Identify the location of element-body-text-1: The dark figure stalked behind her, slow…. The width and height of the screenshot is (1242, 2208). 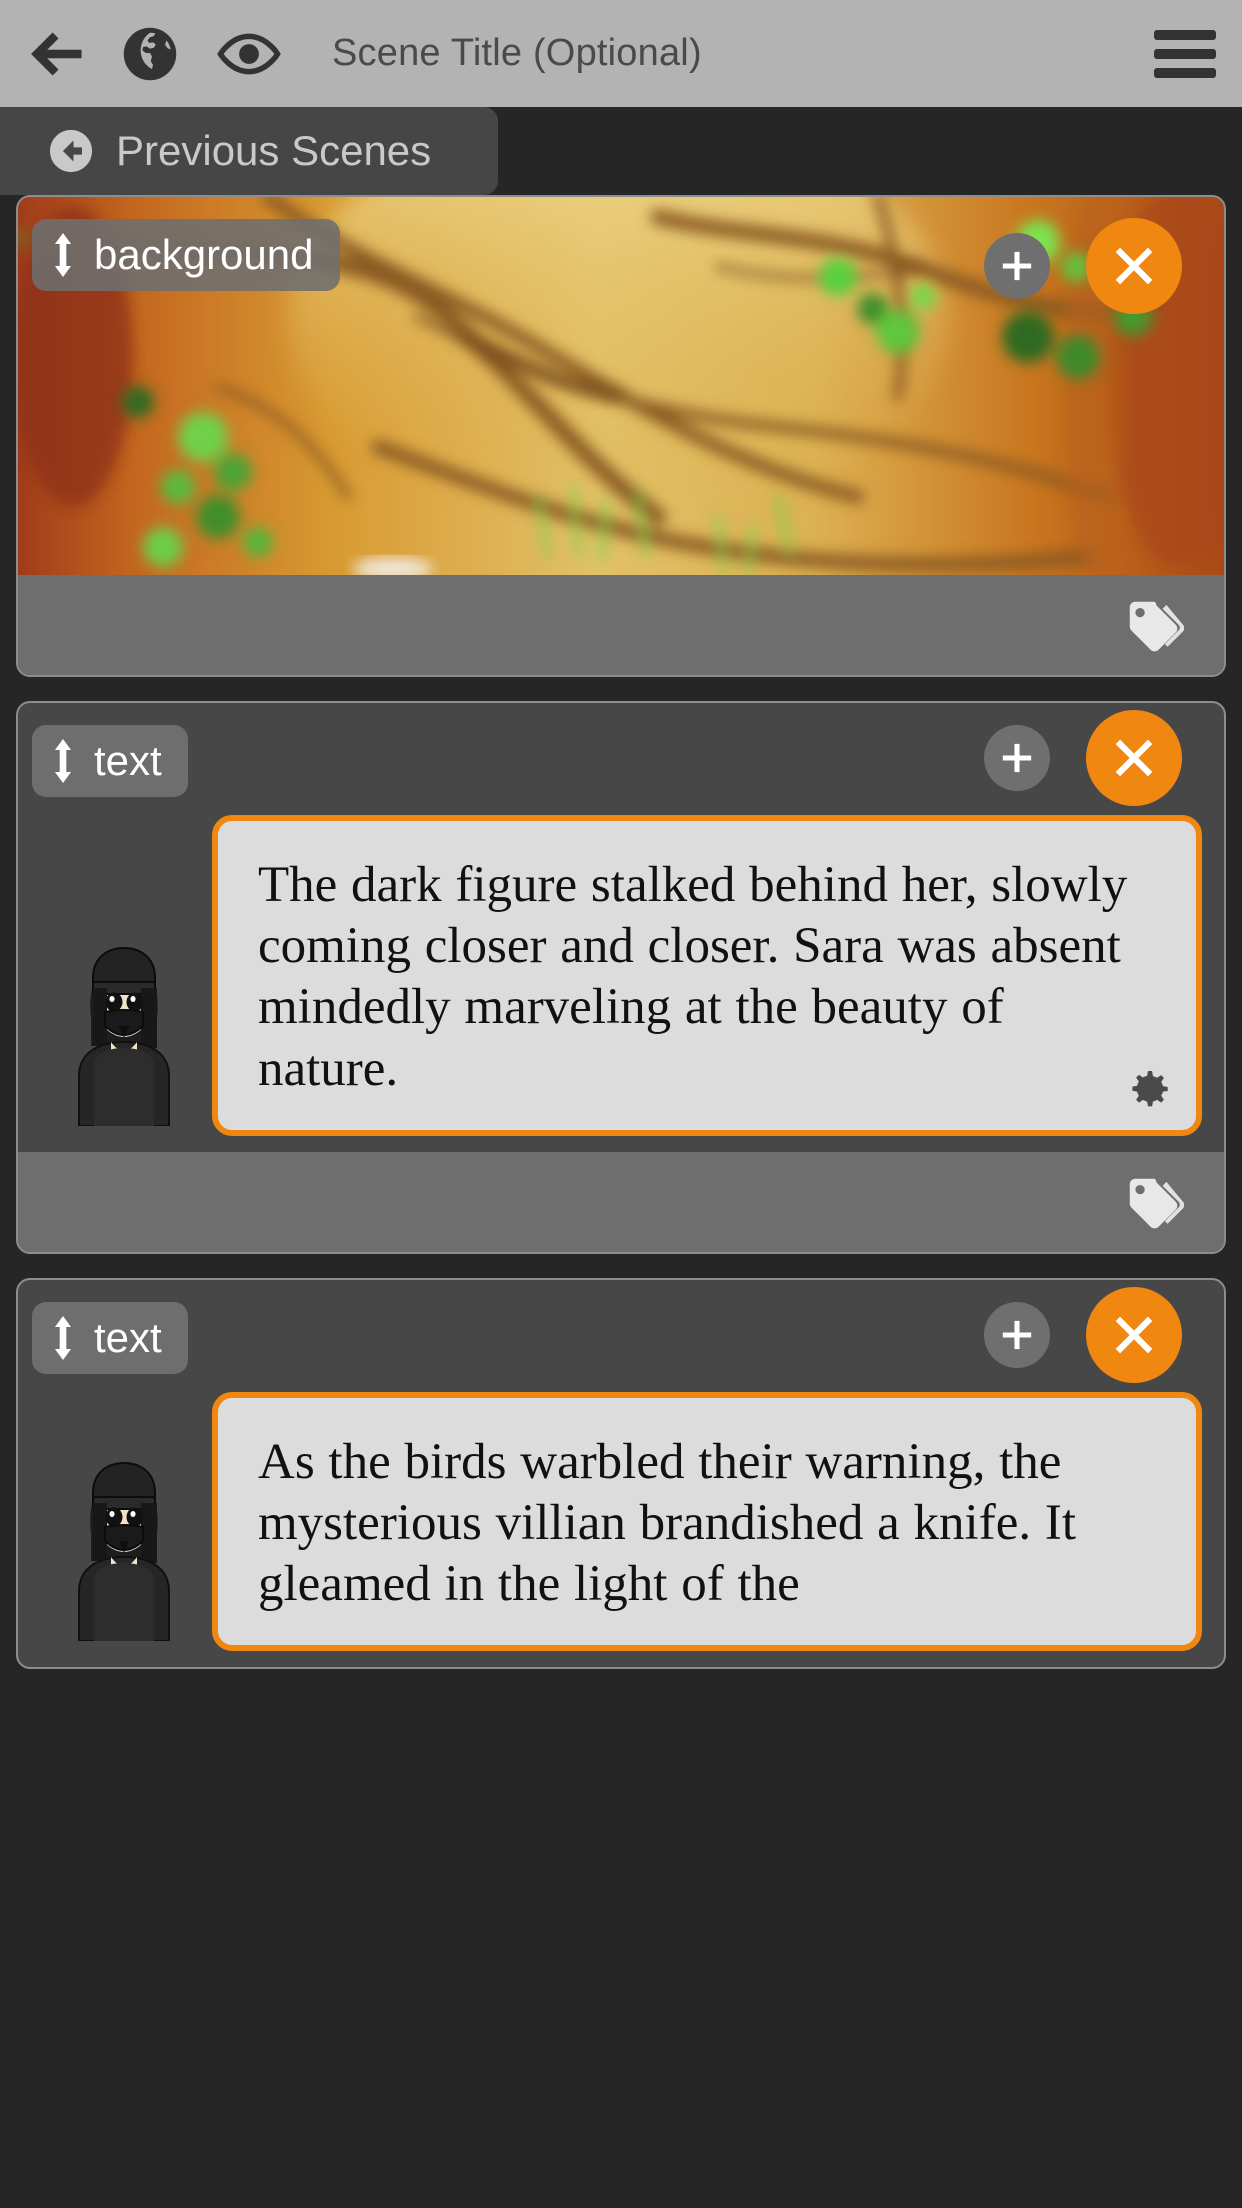
(621, 983).